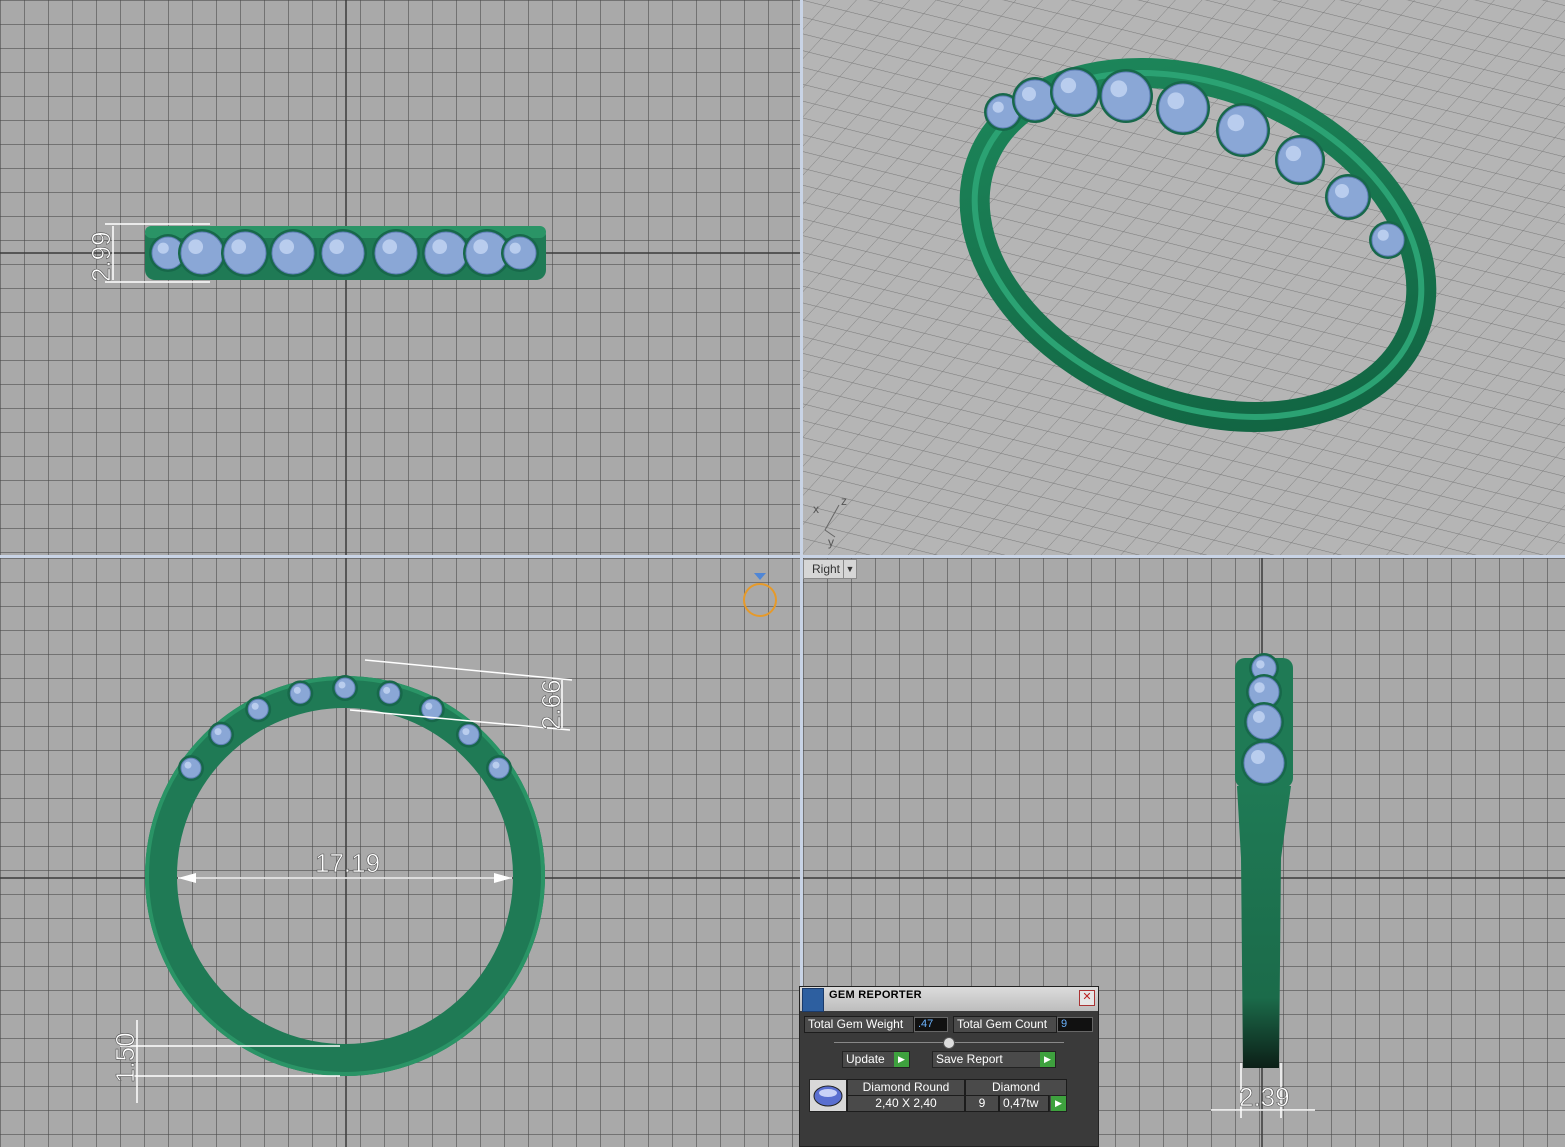  Describe the element at coordinates (949, 999) in the screenshot. I see `gem-reporter-titlebar: GEM REPORTER ✕` at that location.